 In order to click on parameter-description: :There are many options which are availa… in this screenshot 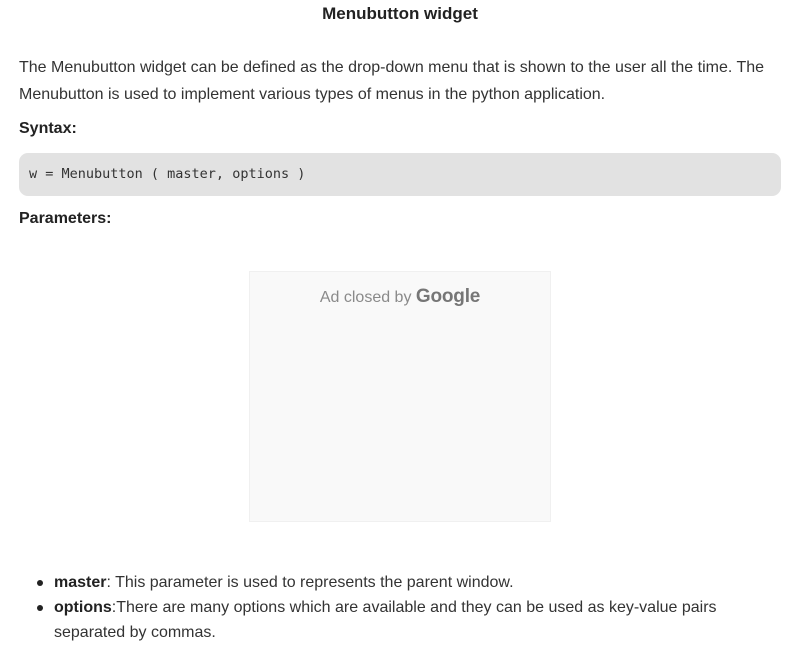, I will do `click(385, 620)`.